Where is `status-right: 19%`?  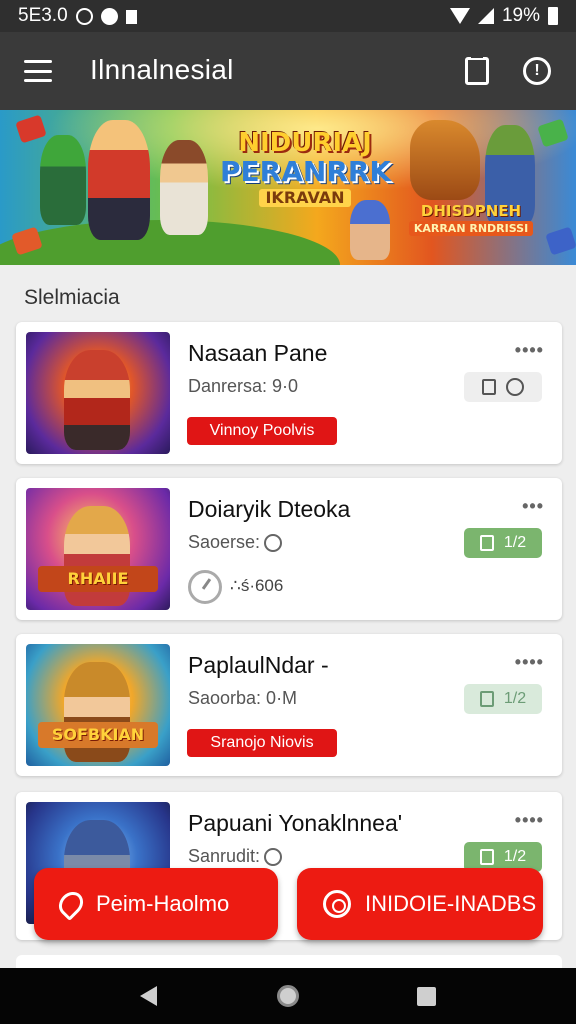 status-right: 19% is located at coordinates (503, 16).